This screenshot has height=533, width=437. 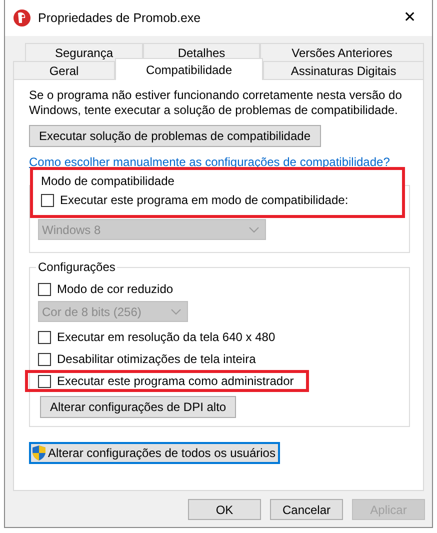 I want to click on tab: Versões Anteriores, so click(x=342, y=52).